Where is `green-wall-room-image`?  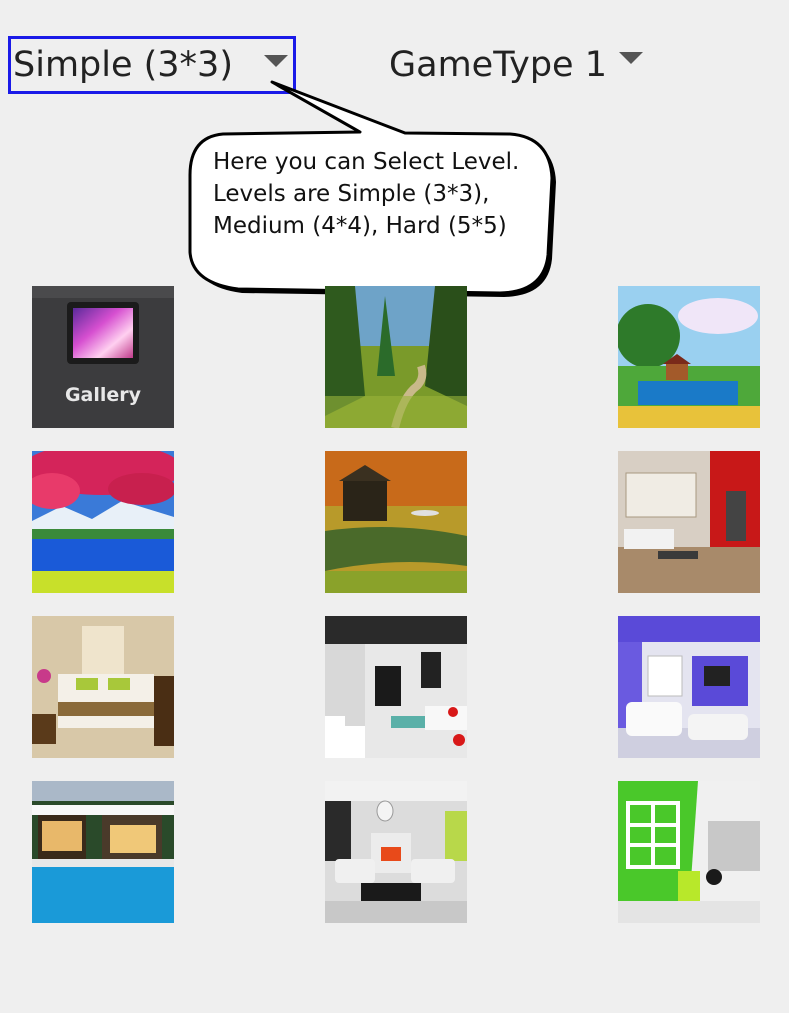 green-wall-room-image is located at coordinates (689, 852).